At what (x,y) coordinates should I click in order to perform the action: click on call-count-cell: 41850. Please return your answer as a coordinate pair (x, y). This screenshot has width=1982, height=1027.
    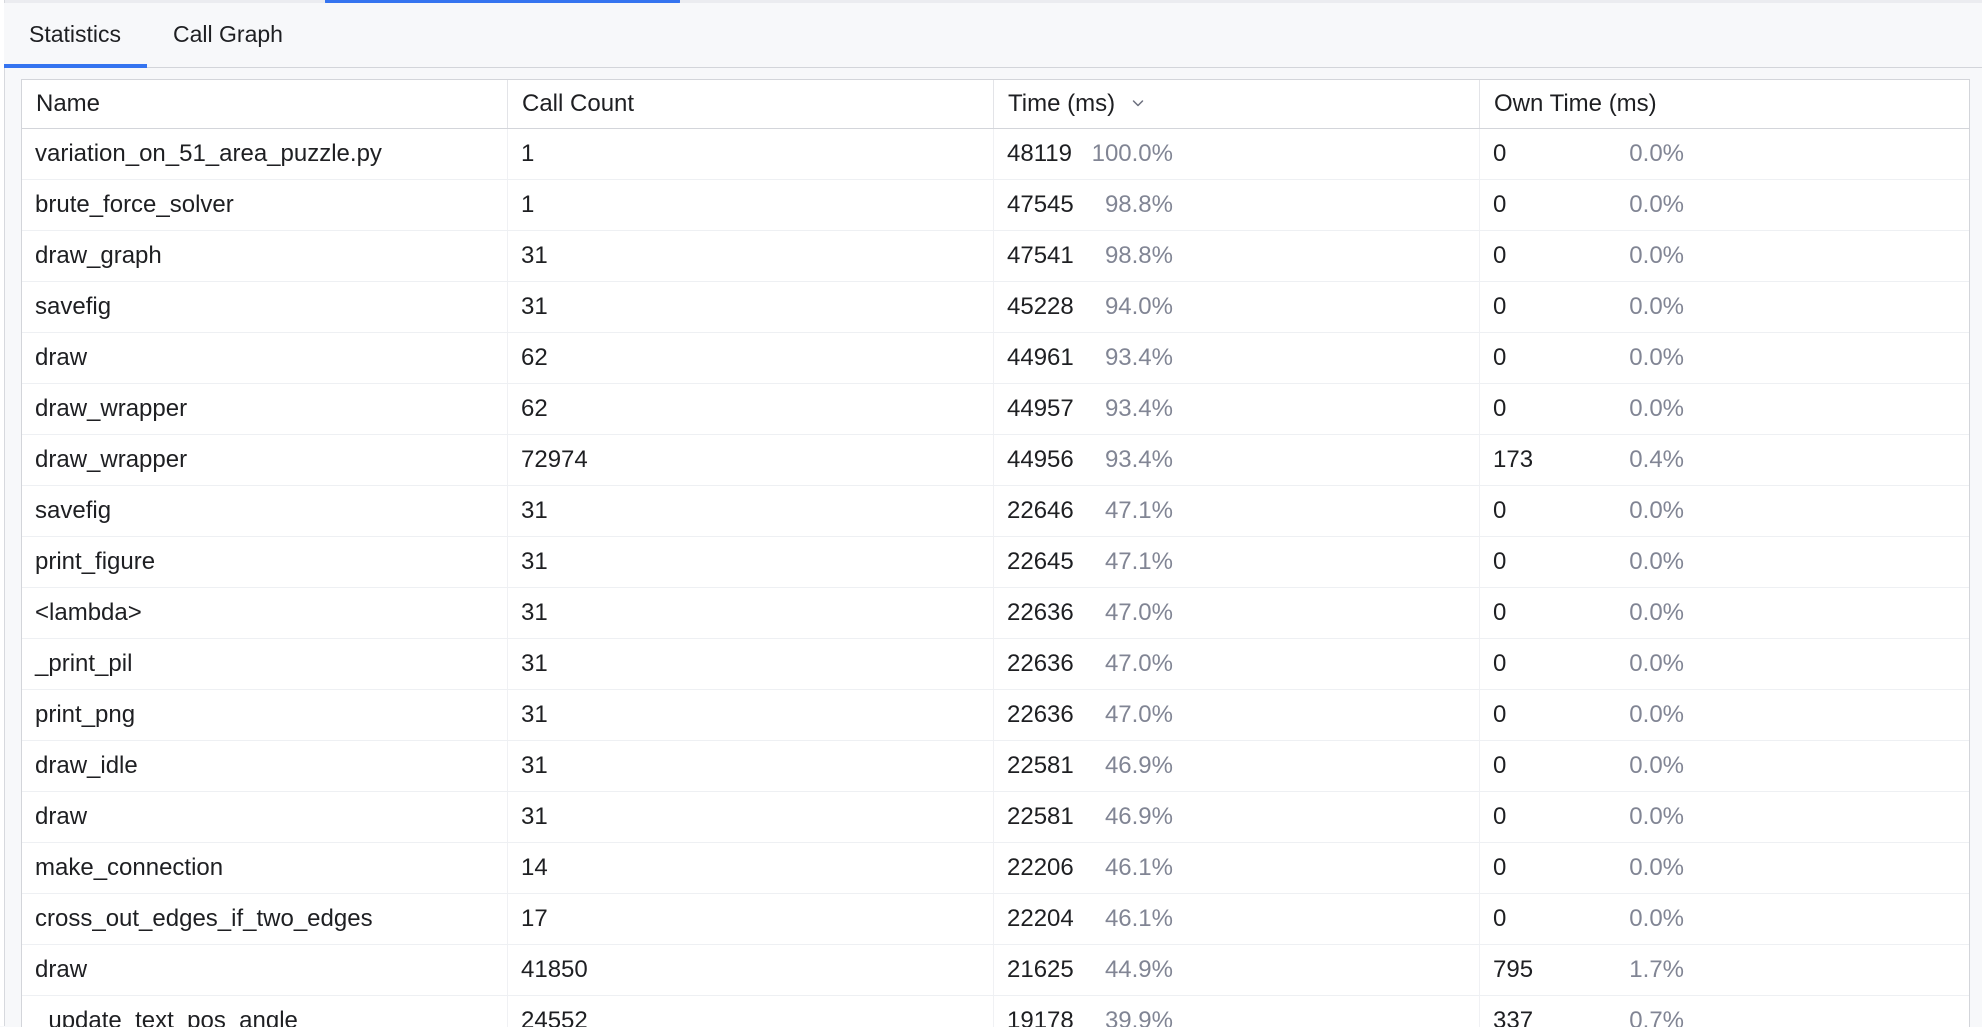
    Looking at the image, I should click on (751, 970).